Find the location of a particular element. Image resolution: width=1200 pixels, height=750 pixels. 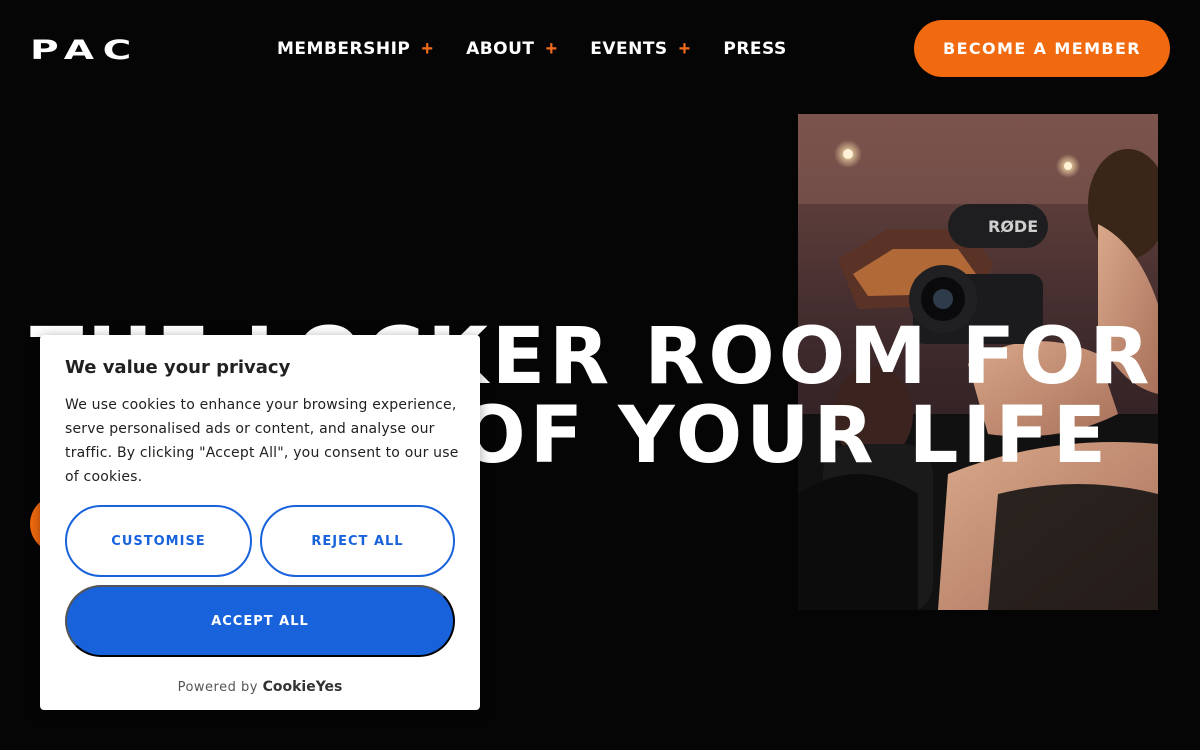

nav-item-about: ABOUT + is located at coordinates (511, 49).